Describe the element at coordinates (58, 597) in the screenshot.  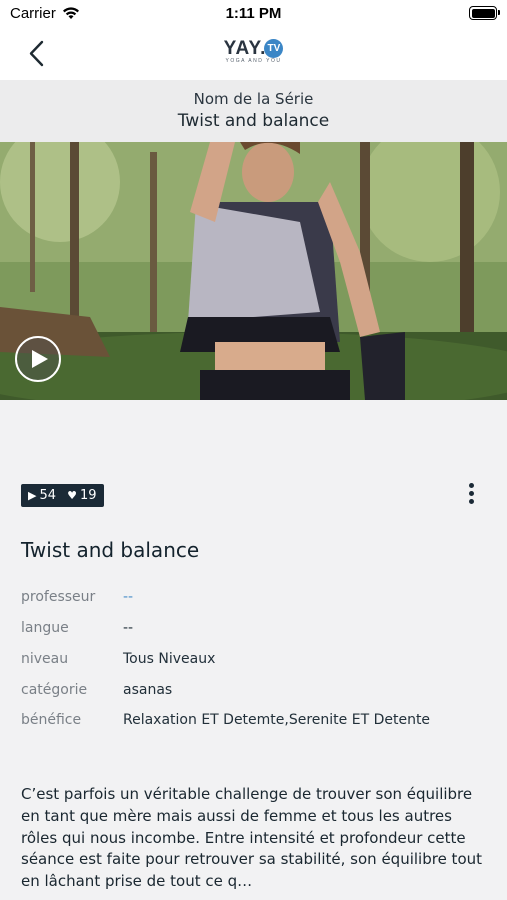
I see `meta-label: professeur` at that location.